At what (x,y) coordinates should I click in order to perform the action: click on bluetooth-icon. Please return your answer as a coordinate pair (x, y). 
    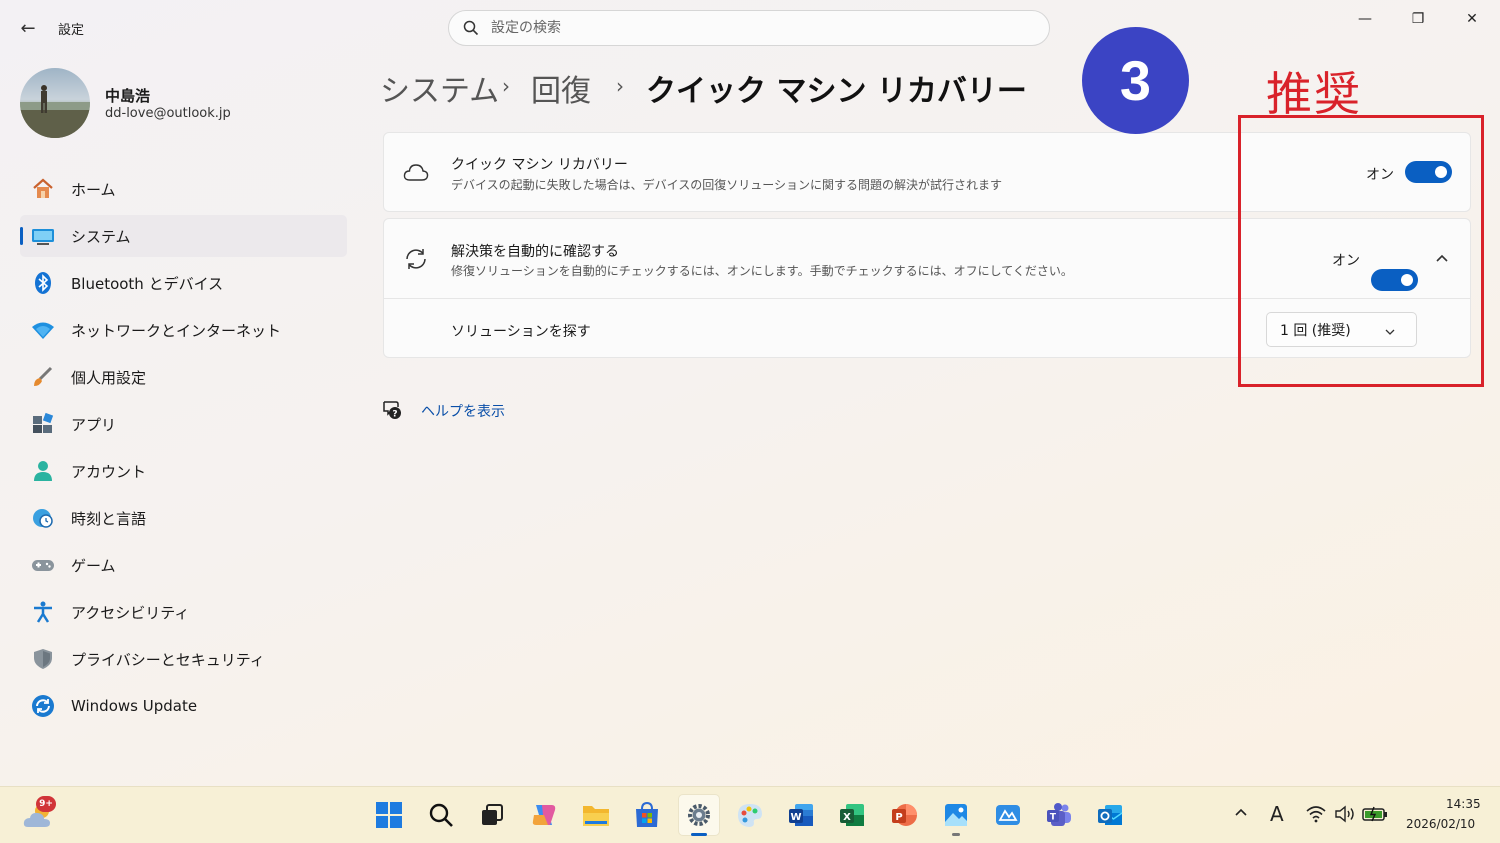
    Looking at the image, I should click on (43, 283).